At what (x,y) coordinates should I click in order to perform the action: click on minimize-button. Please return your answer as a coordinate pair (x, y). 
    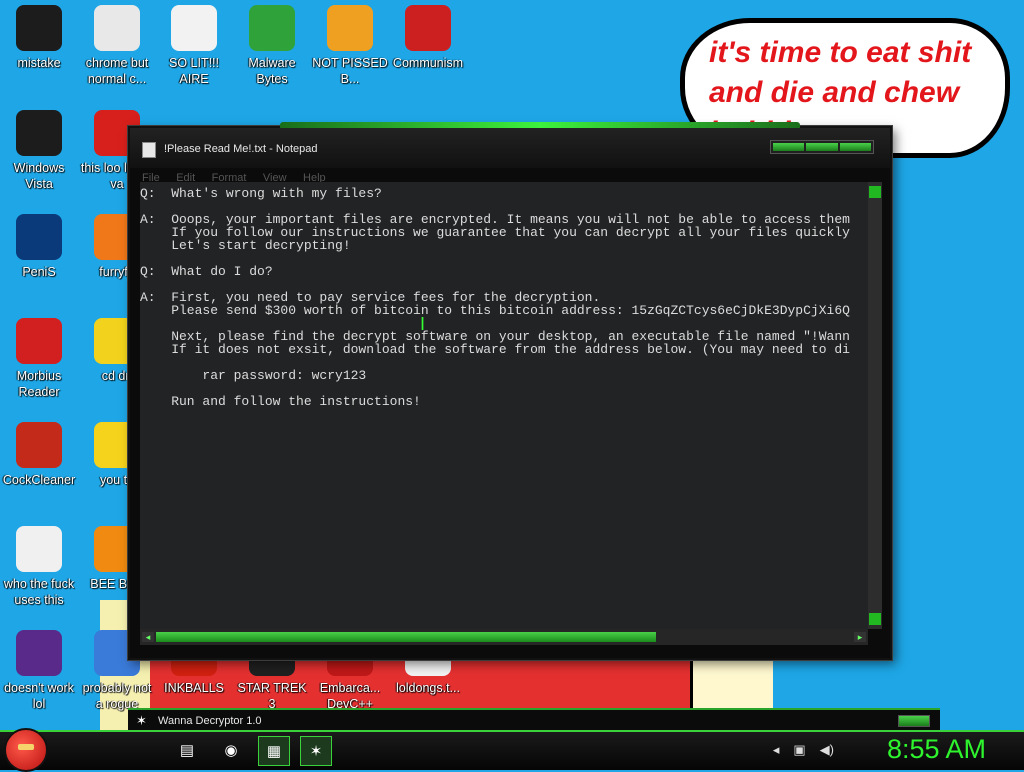
    Looking at the image, I should click on (789, 147).